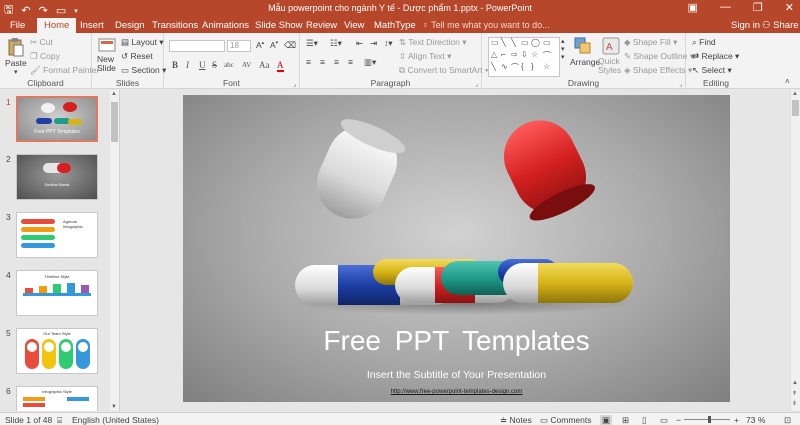 The height and width of the screenshot is (425, 800). What do you see at coordinates (202, 65) in the screenshot?
I see `underline-button: U` at bounding box center [202, 65].